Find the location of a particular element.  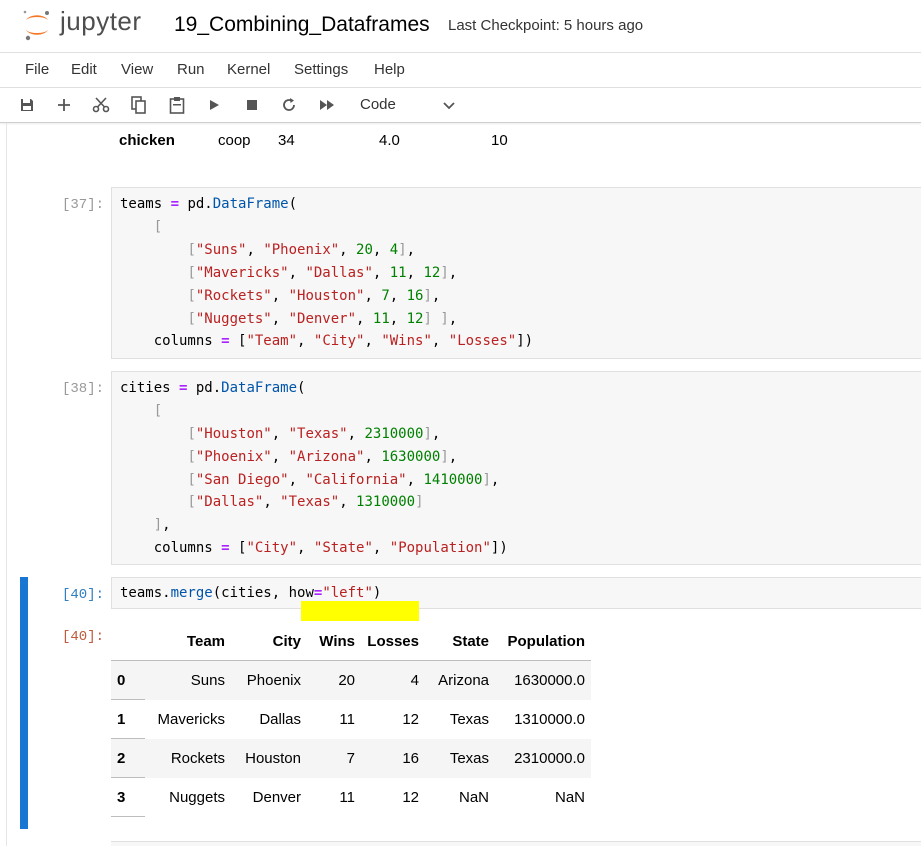

notebook-title: 19_Combining_Dataframes is located at coordinates (302, 25).